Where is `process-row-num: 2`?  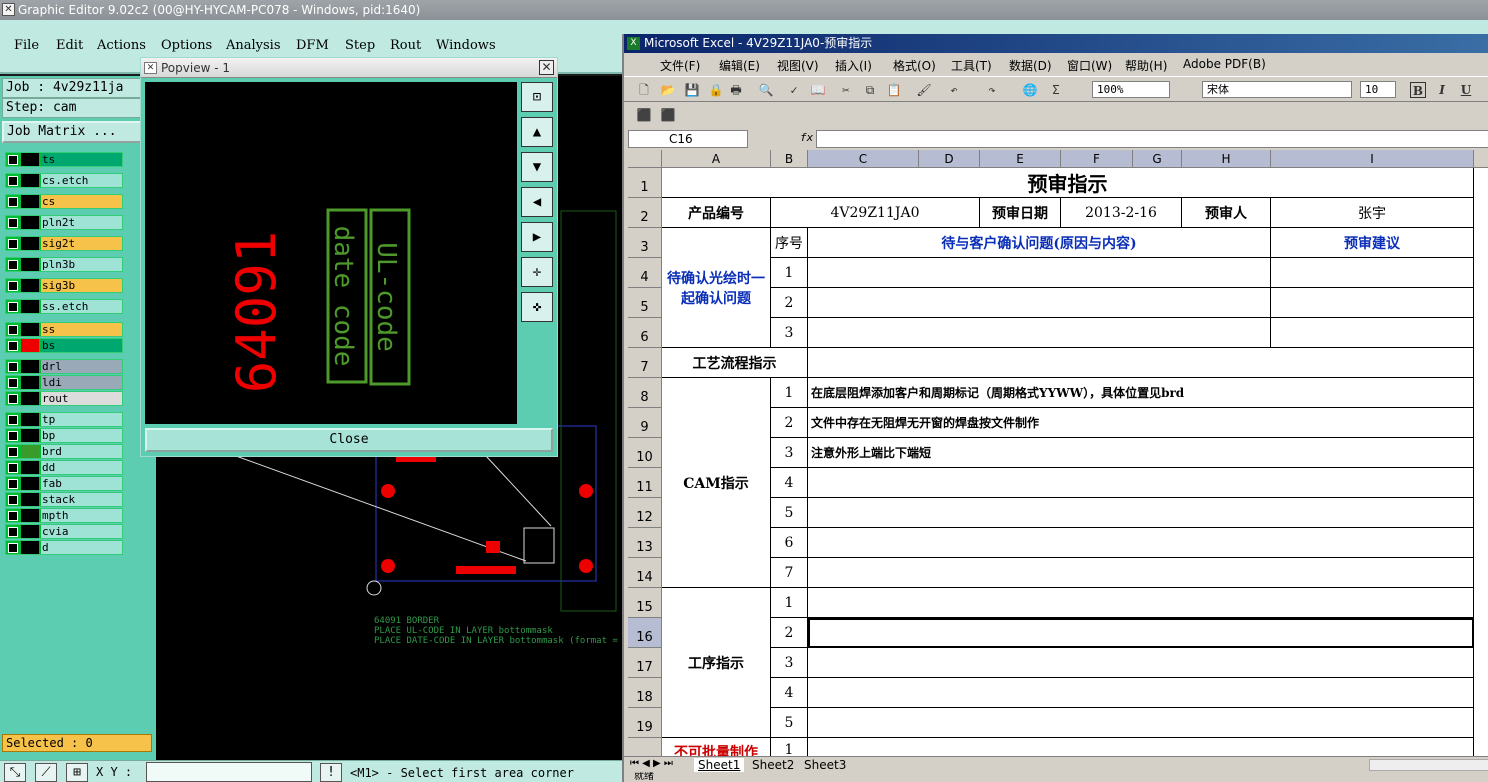 process-row-num: 2 is located at coordinates (789, 633).